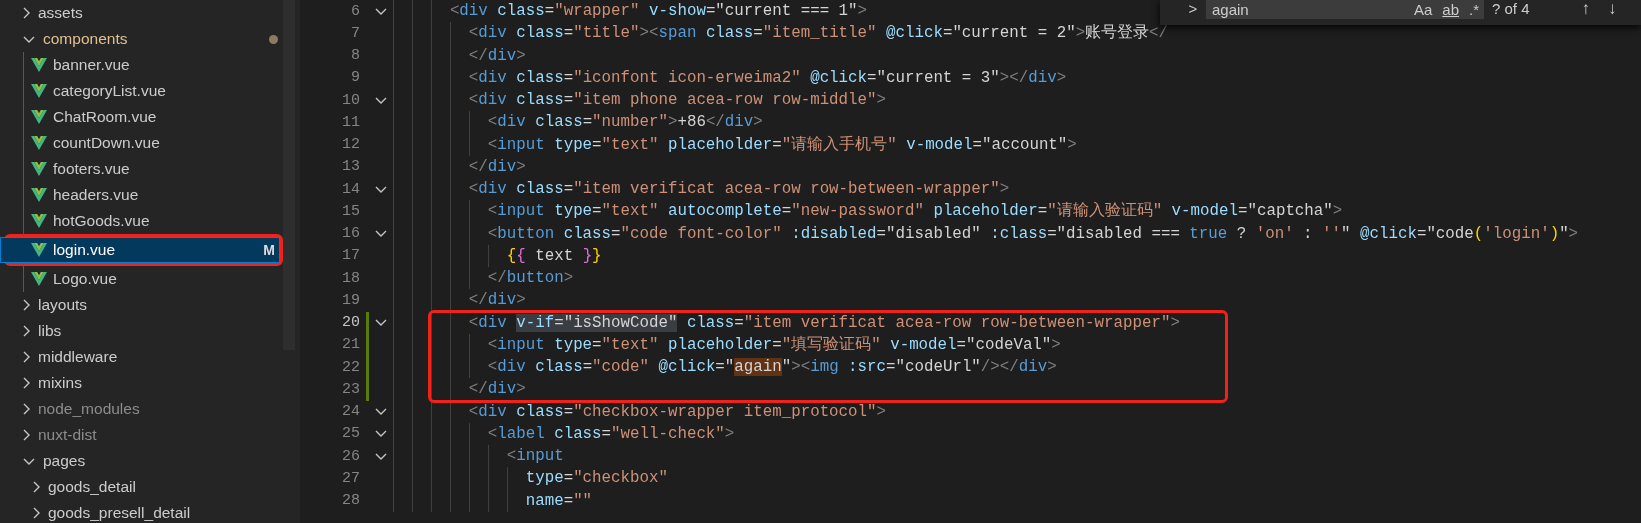 The height and width of the screenshot is (523, 1641). Describe the element at coordinates (141, 461) in the screenshot. I see `tree-item: pages` at that location.